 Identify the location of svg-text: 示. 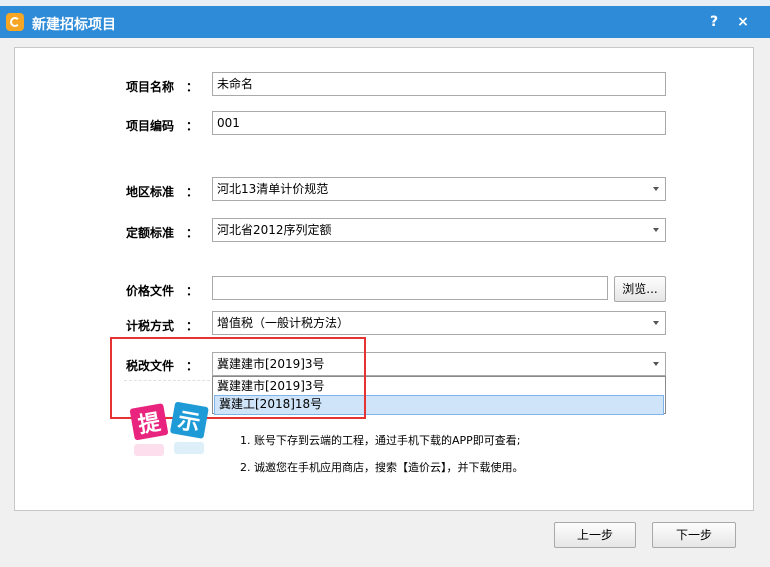
(189, 422).